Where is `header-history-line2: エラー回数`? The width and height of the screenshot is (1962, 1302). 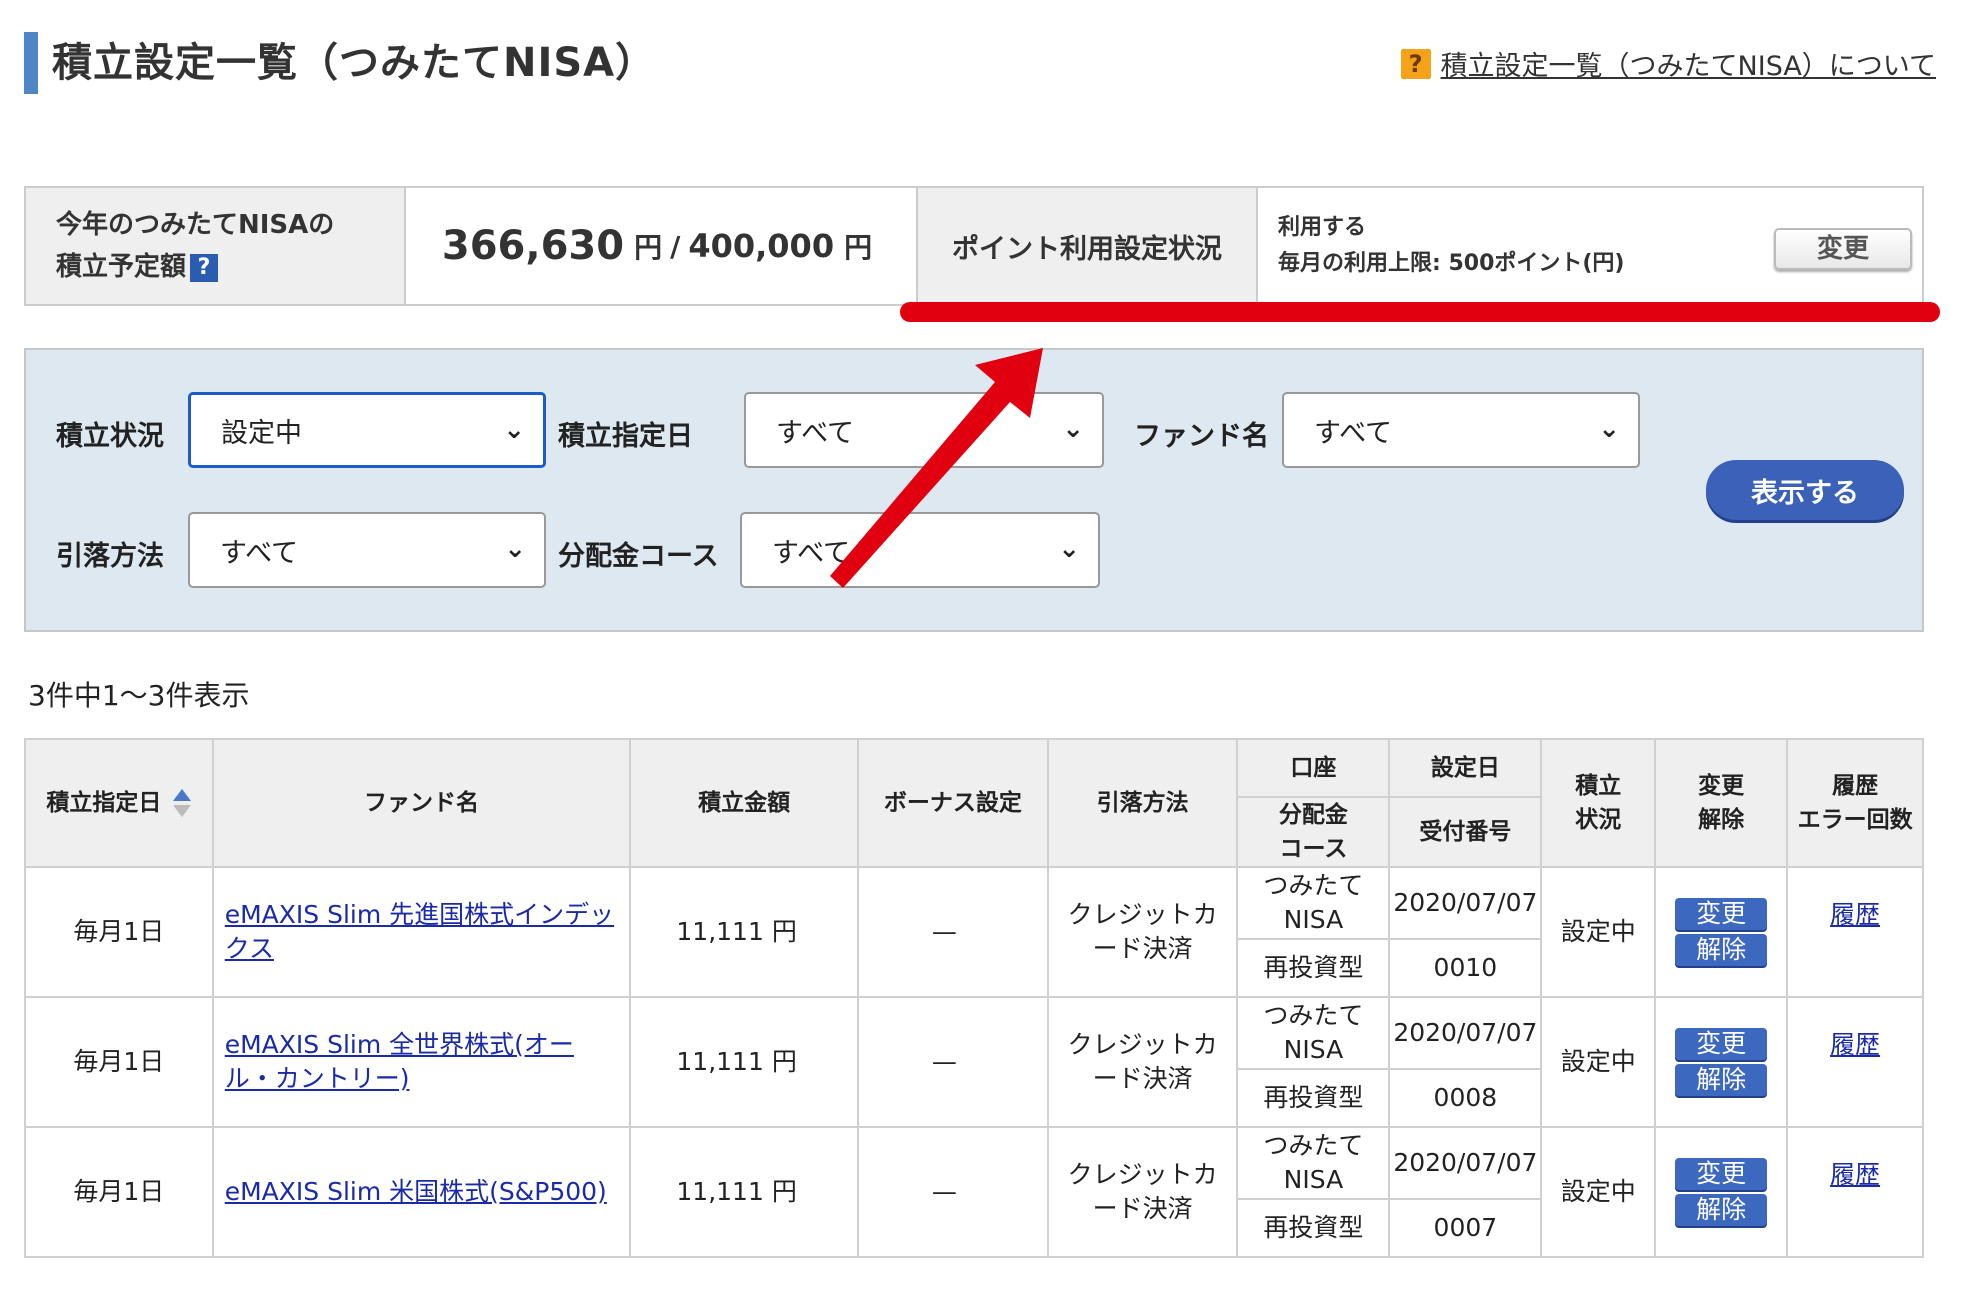 header-history-line2: エラー回数 is located at coordinates (1855, 820).